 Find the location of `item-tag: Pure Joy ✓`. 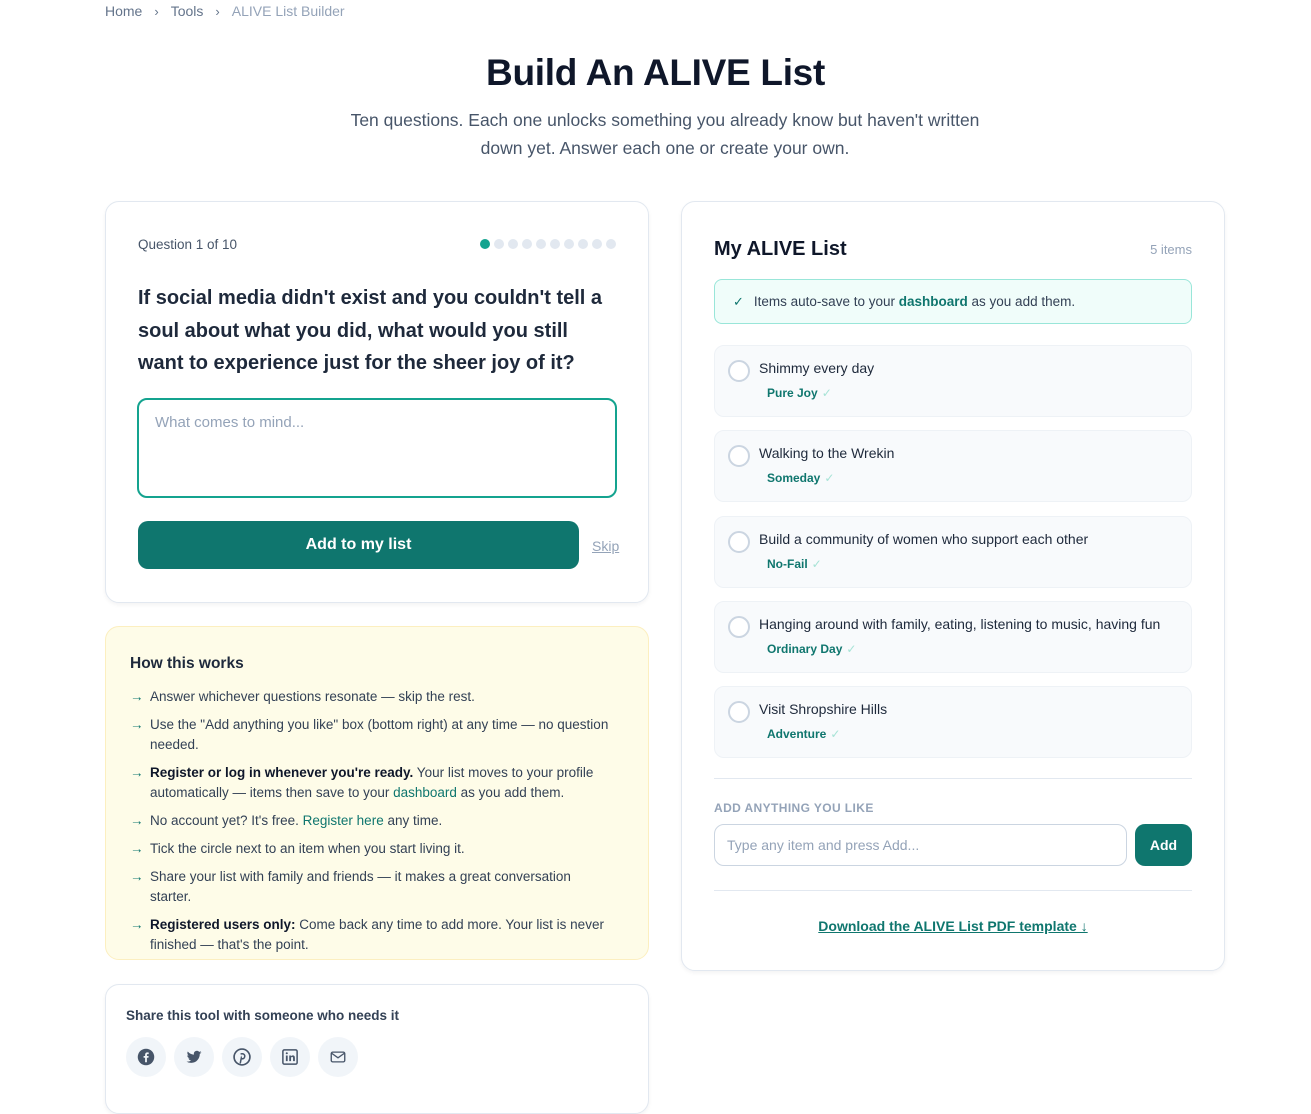

item-tag: Pure Joy ✓ is located at coordinates (799, 393).